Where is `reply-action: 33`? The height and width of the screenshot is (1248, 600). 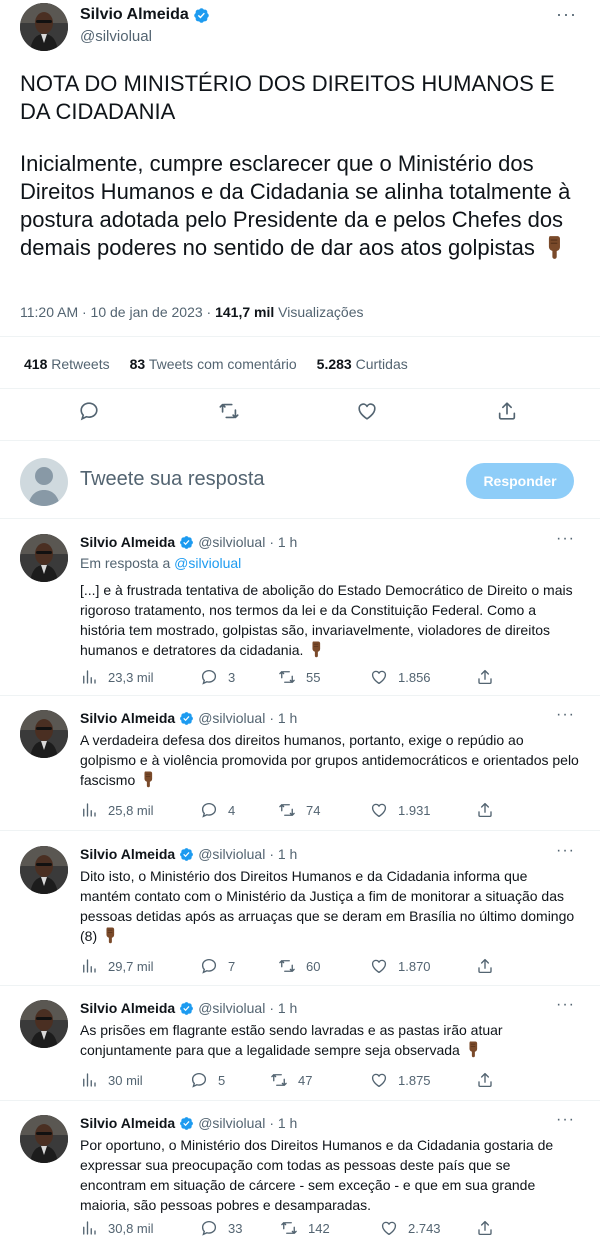
reply-action: 33 is located at coordinates (221, 1228).